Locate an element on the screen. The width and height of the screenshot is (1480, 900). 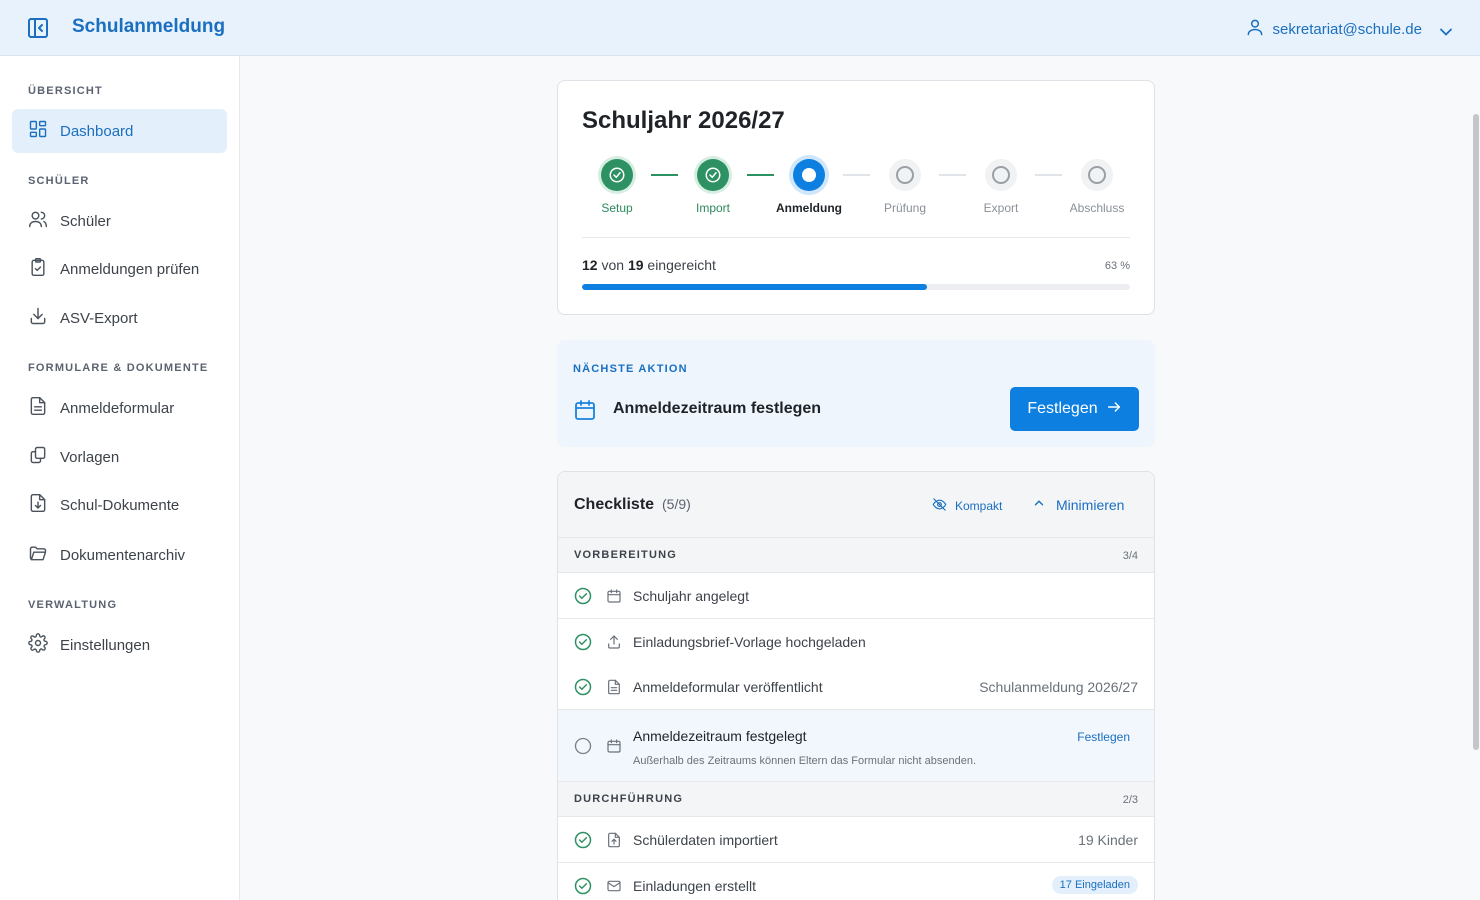
sidebar-item-schul-dokumente: Schul-Dokumente is located at coordinates (119, 505).